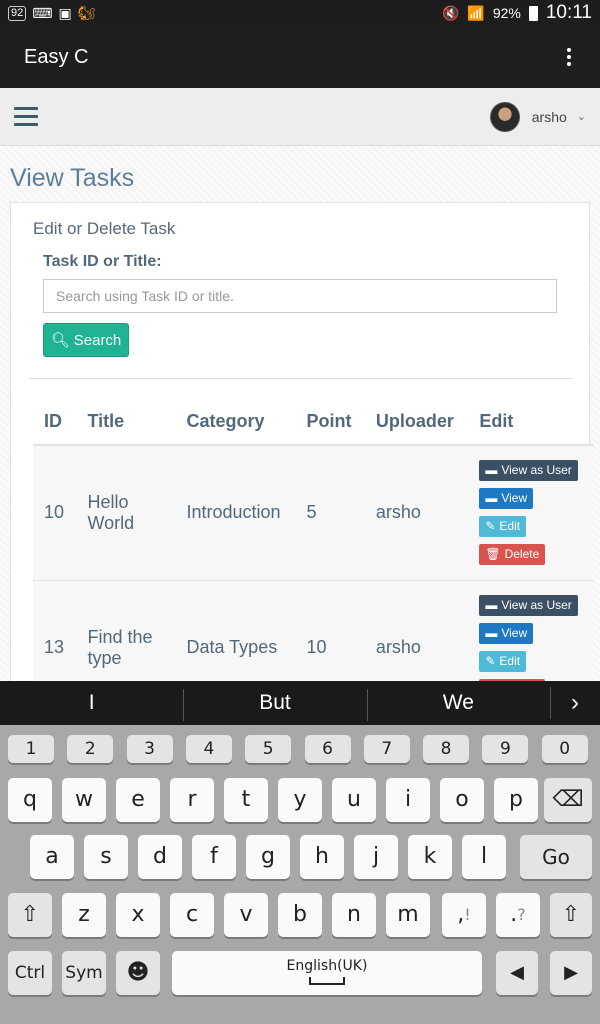 Image resolution: width=600 pixels, height=1024 pixels. What do you see at coordinates (56, 56) in the screenshot?
I see `app-title: Easy C` at bounding box center [56, 56].